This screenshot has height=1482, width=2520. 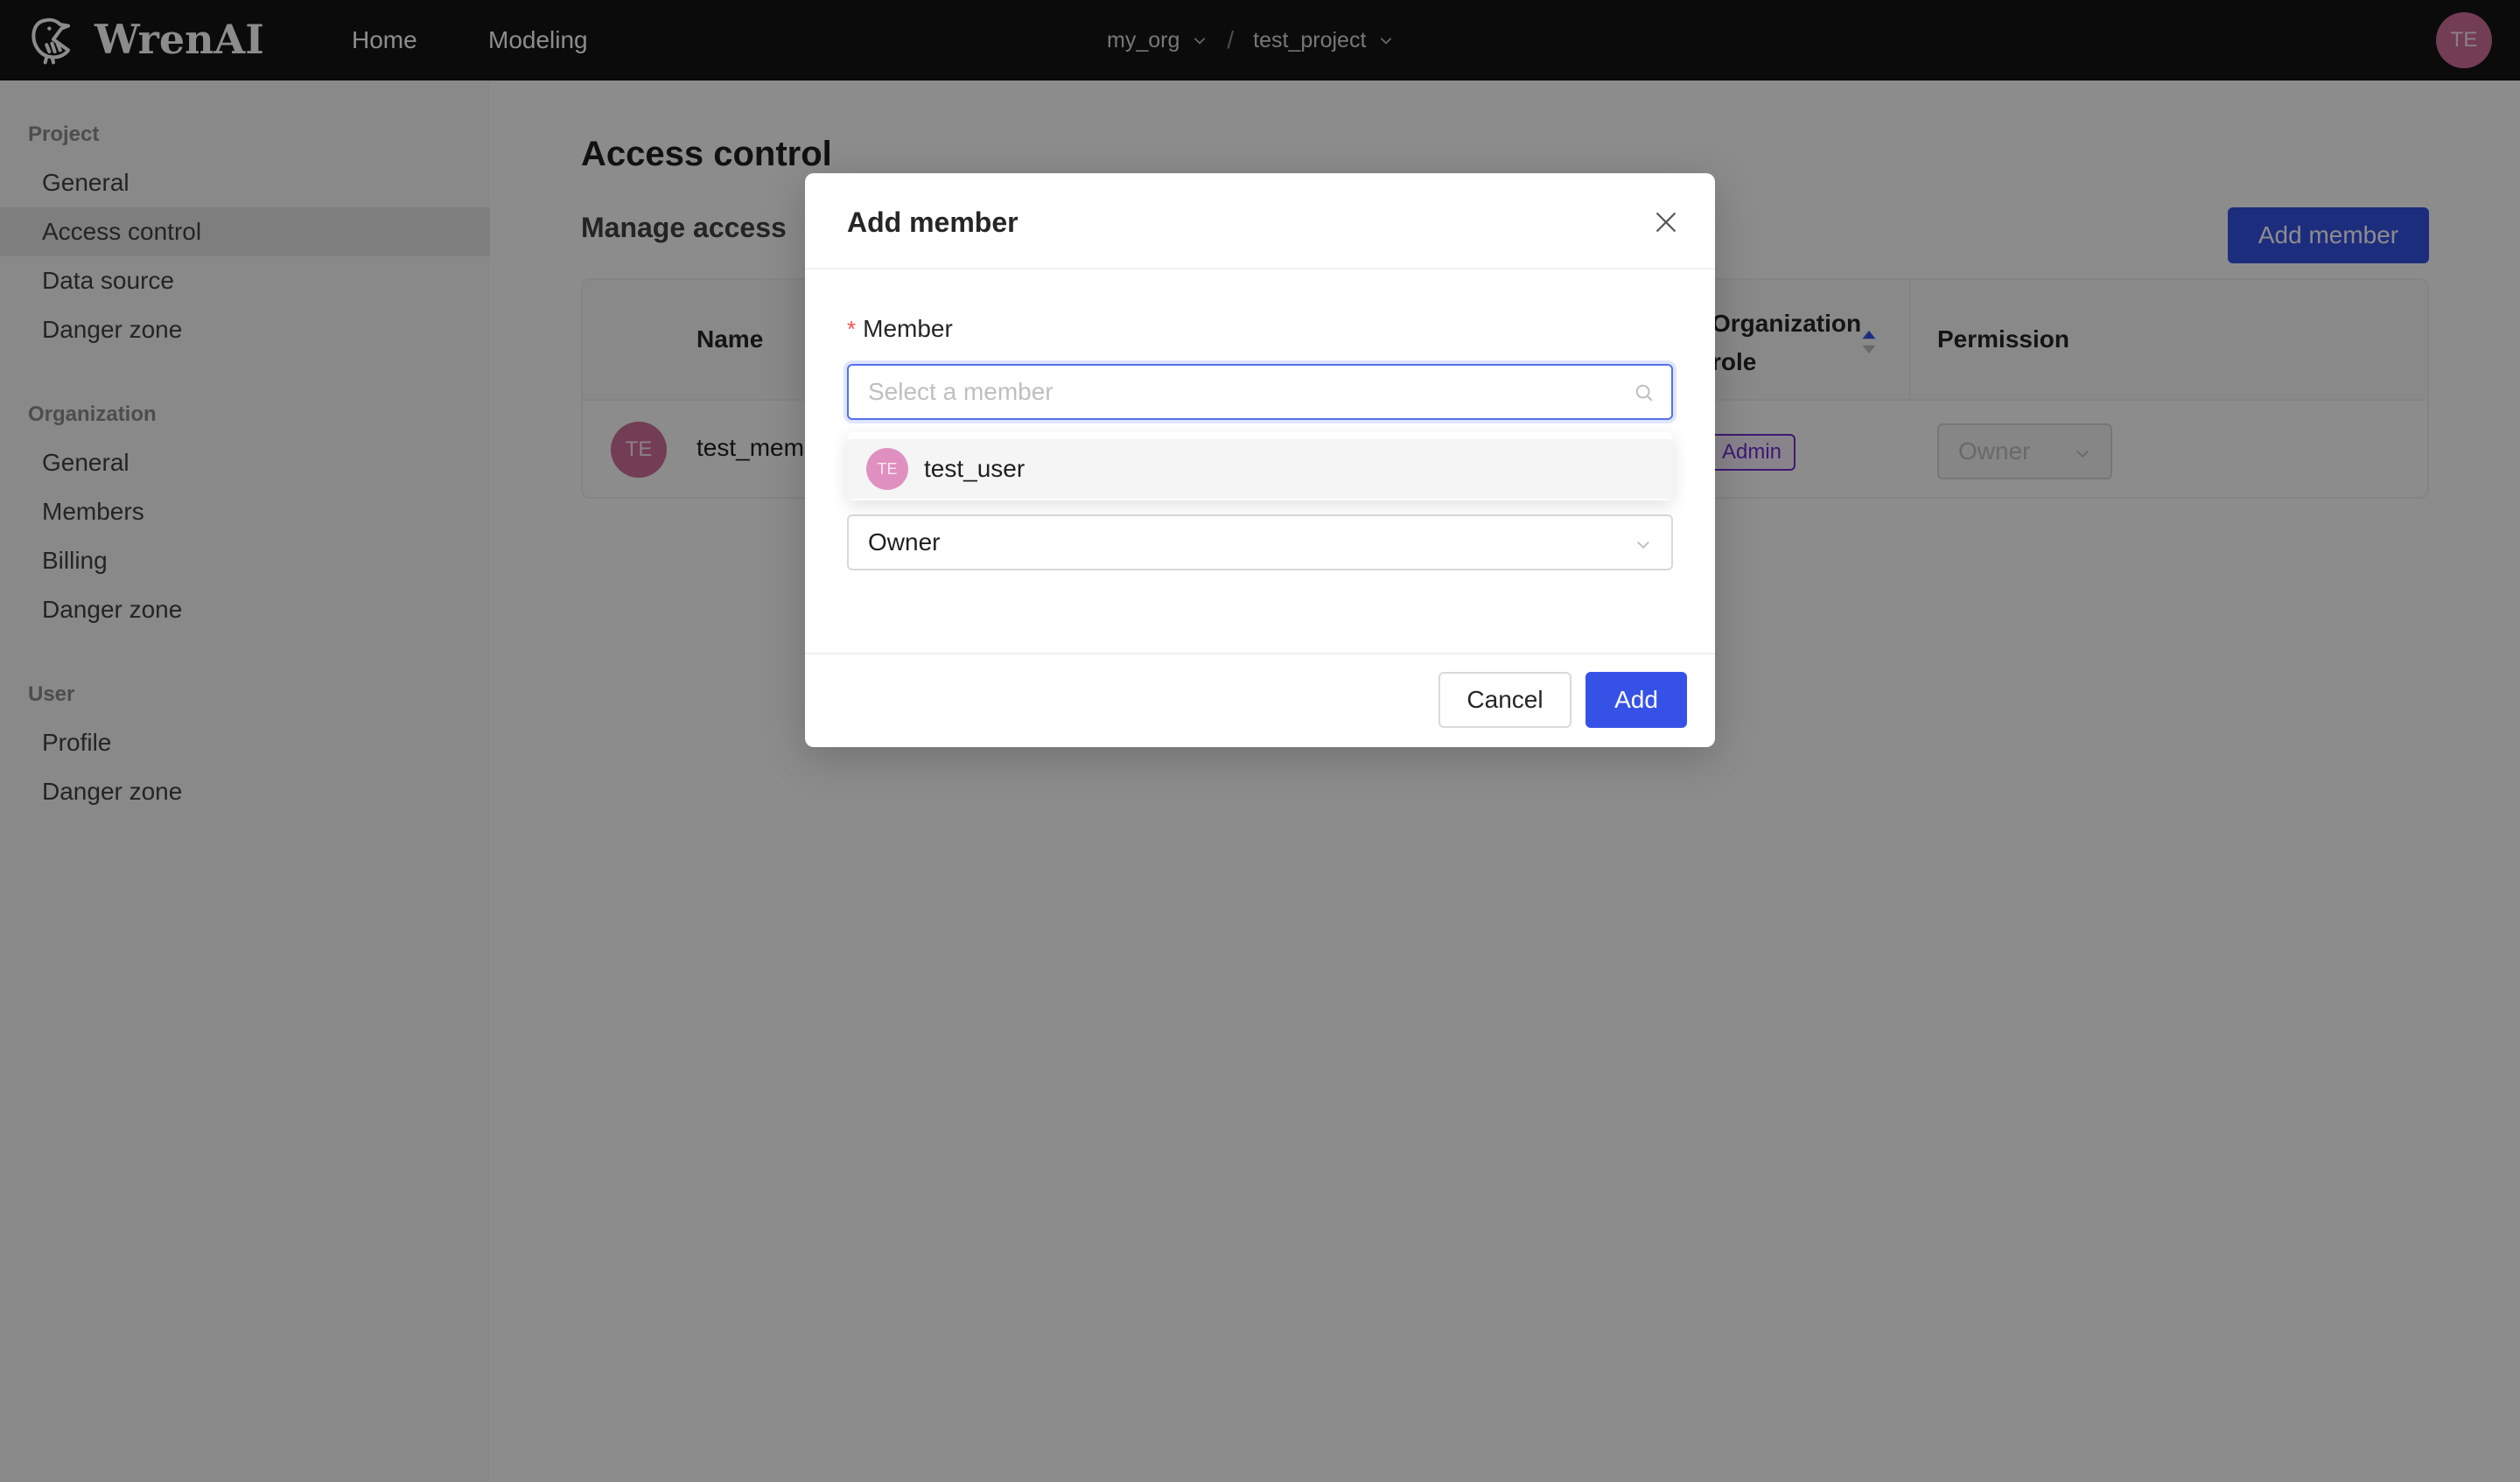 I want to click on avatar: TE, so click(x=887, y=469).